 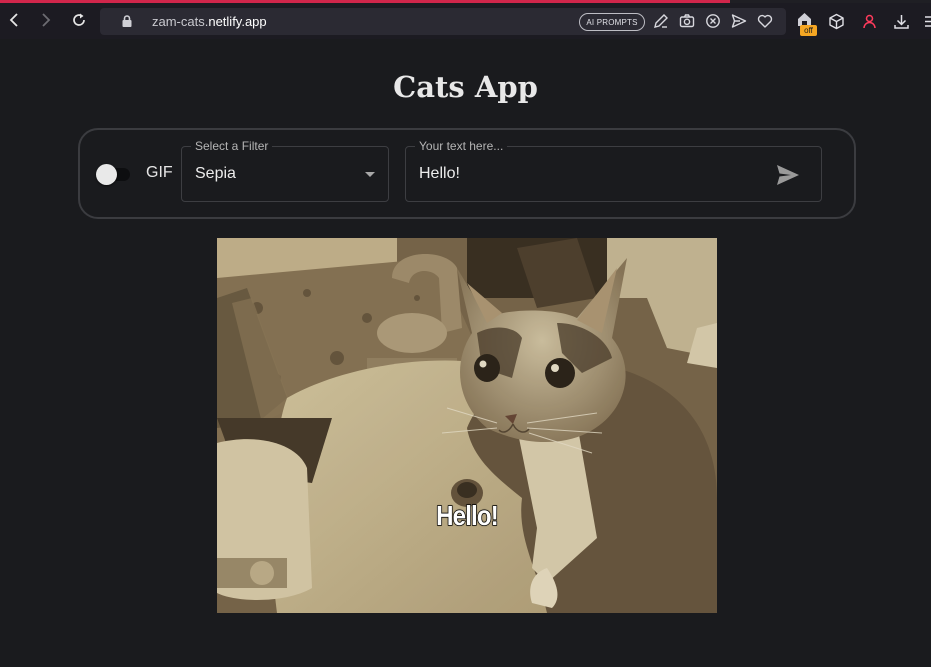 What do you see at coordinates (687, 21) in the screenshot?
I see `camera-icon` at bounding box center [687, 21].